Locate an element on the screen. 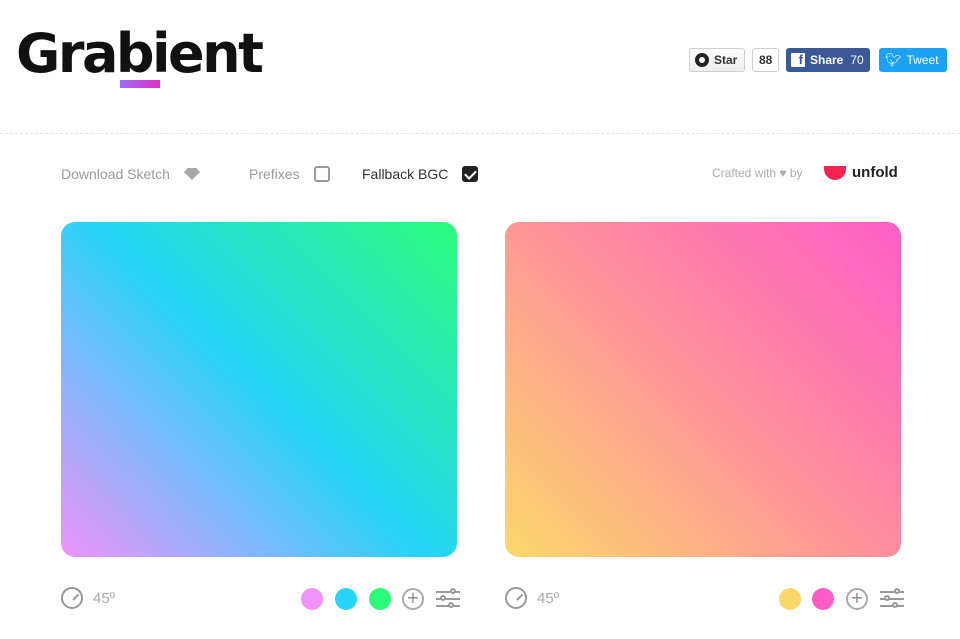  facebook-share-label: Share is located at coordinates (827, 60).